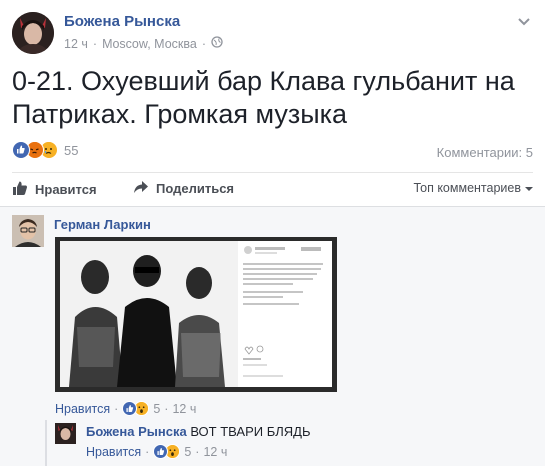 Image resolution: width=545 pixels, height=466 pixels. I want to click on reply-body: Божена Рынска ВОТ ТВАРИ БЛЯДЬ, so click(198, 431).